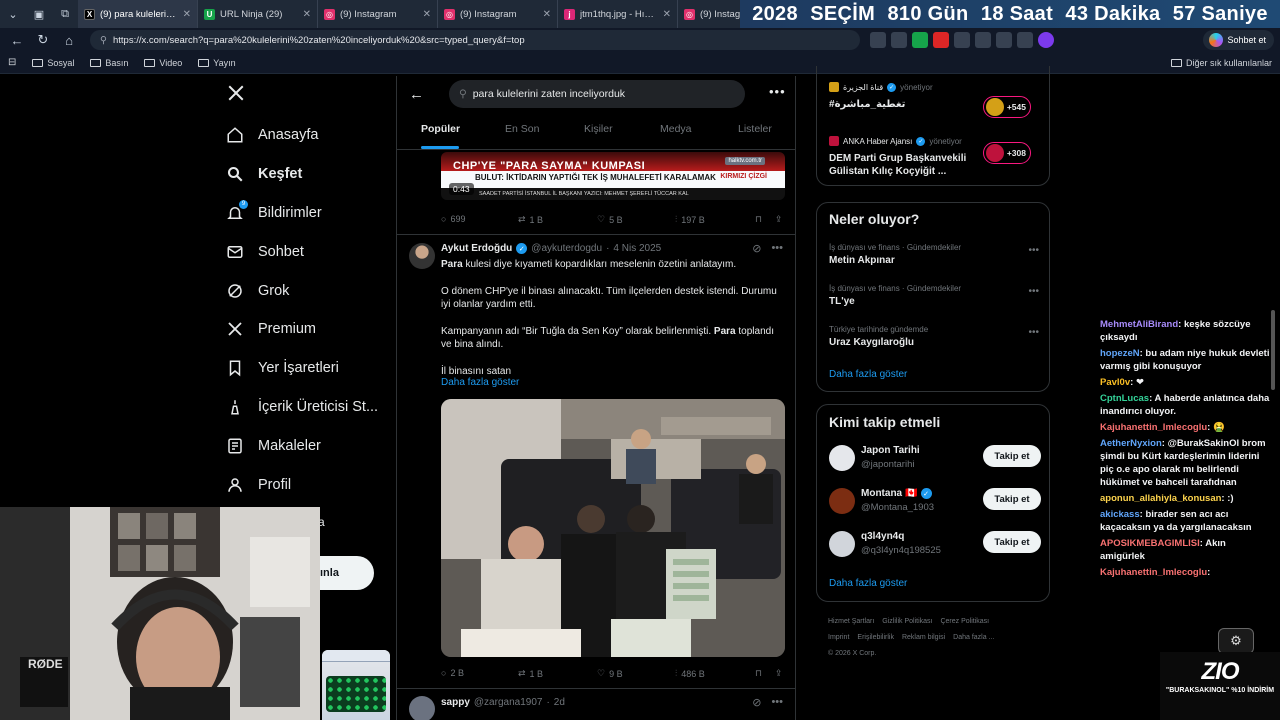  I want to click on tab-popular: Popüler, so click(440, 129).